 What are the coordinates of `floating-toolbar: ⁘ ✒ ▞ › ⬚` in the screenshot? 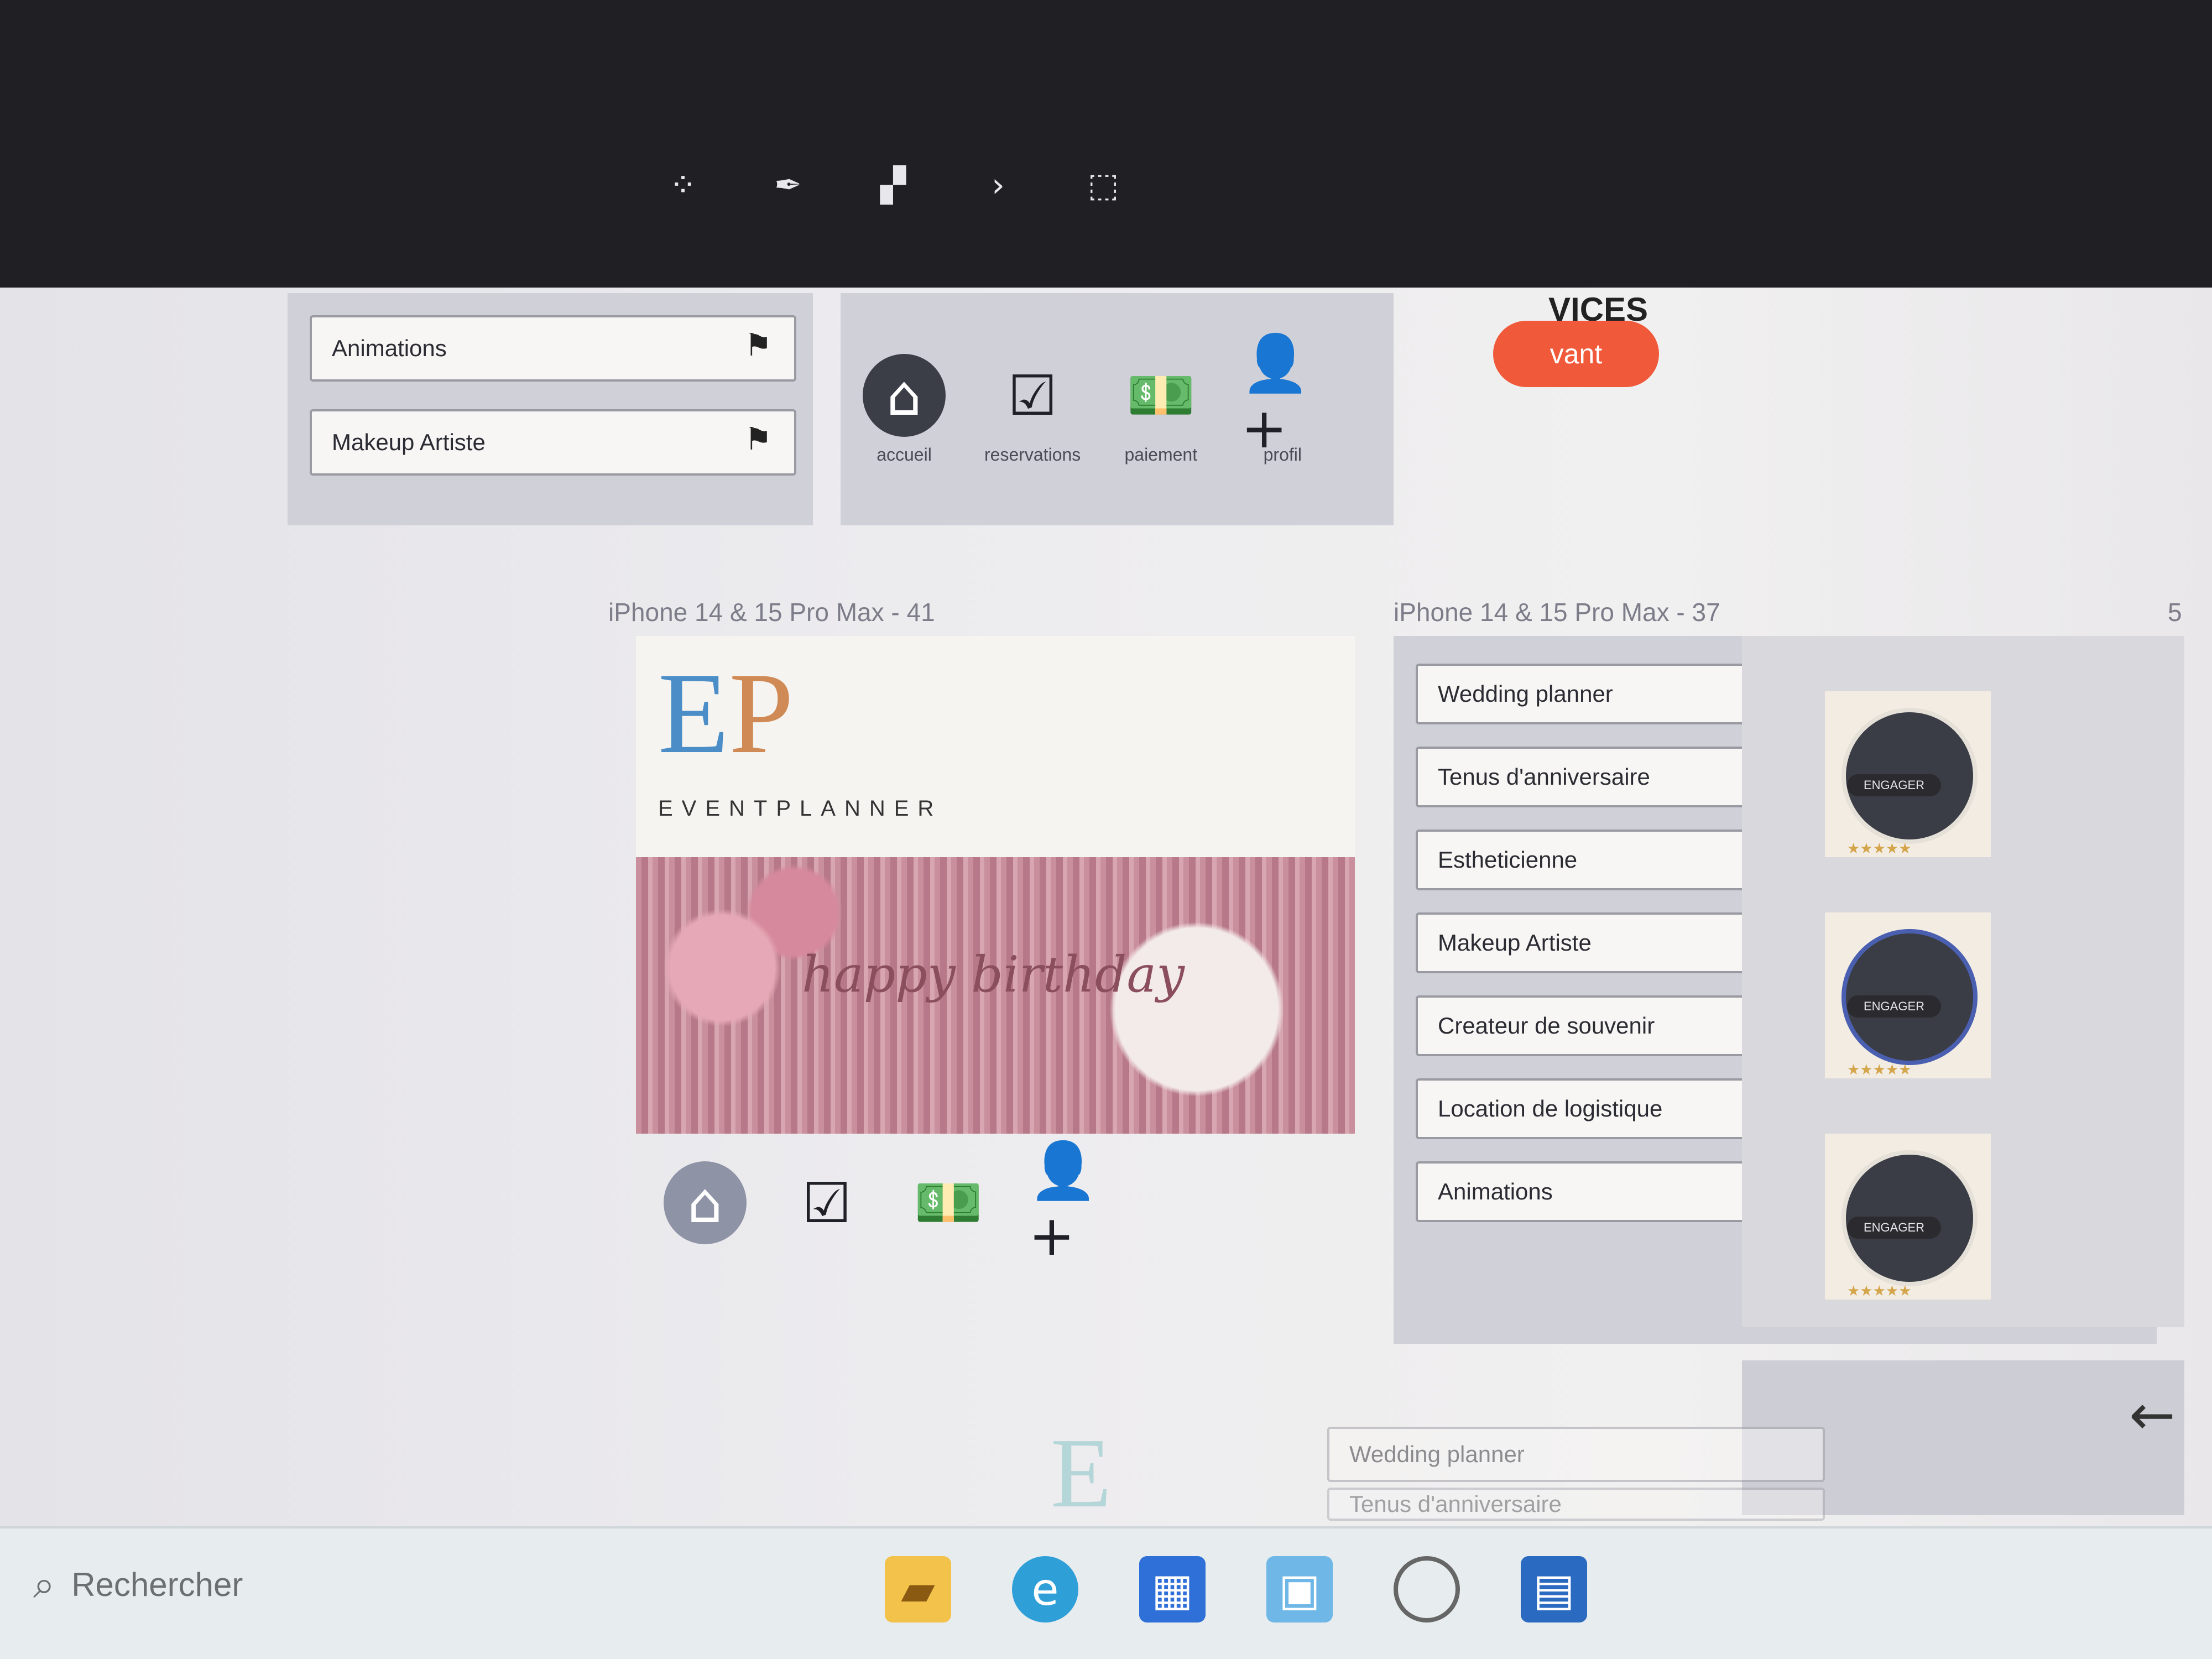 It's located at (894, 185).